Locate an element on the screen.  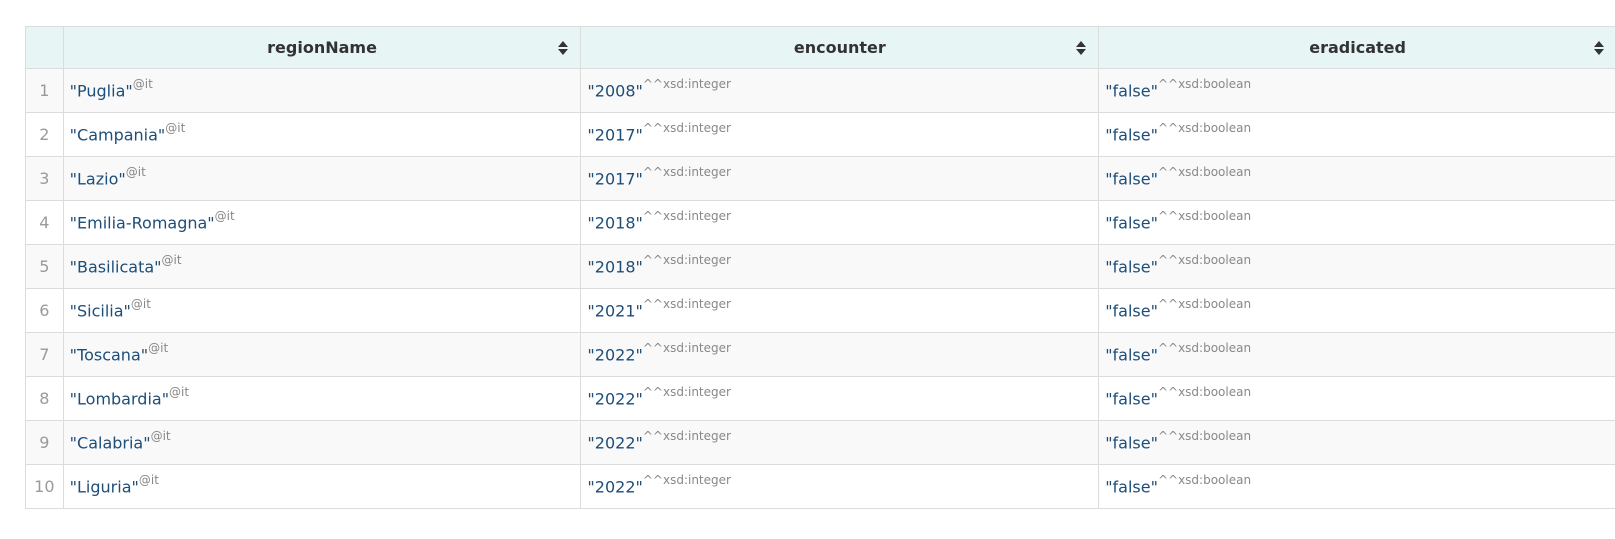
row-number: 2 is located at coordinates (44, 134).